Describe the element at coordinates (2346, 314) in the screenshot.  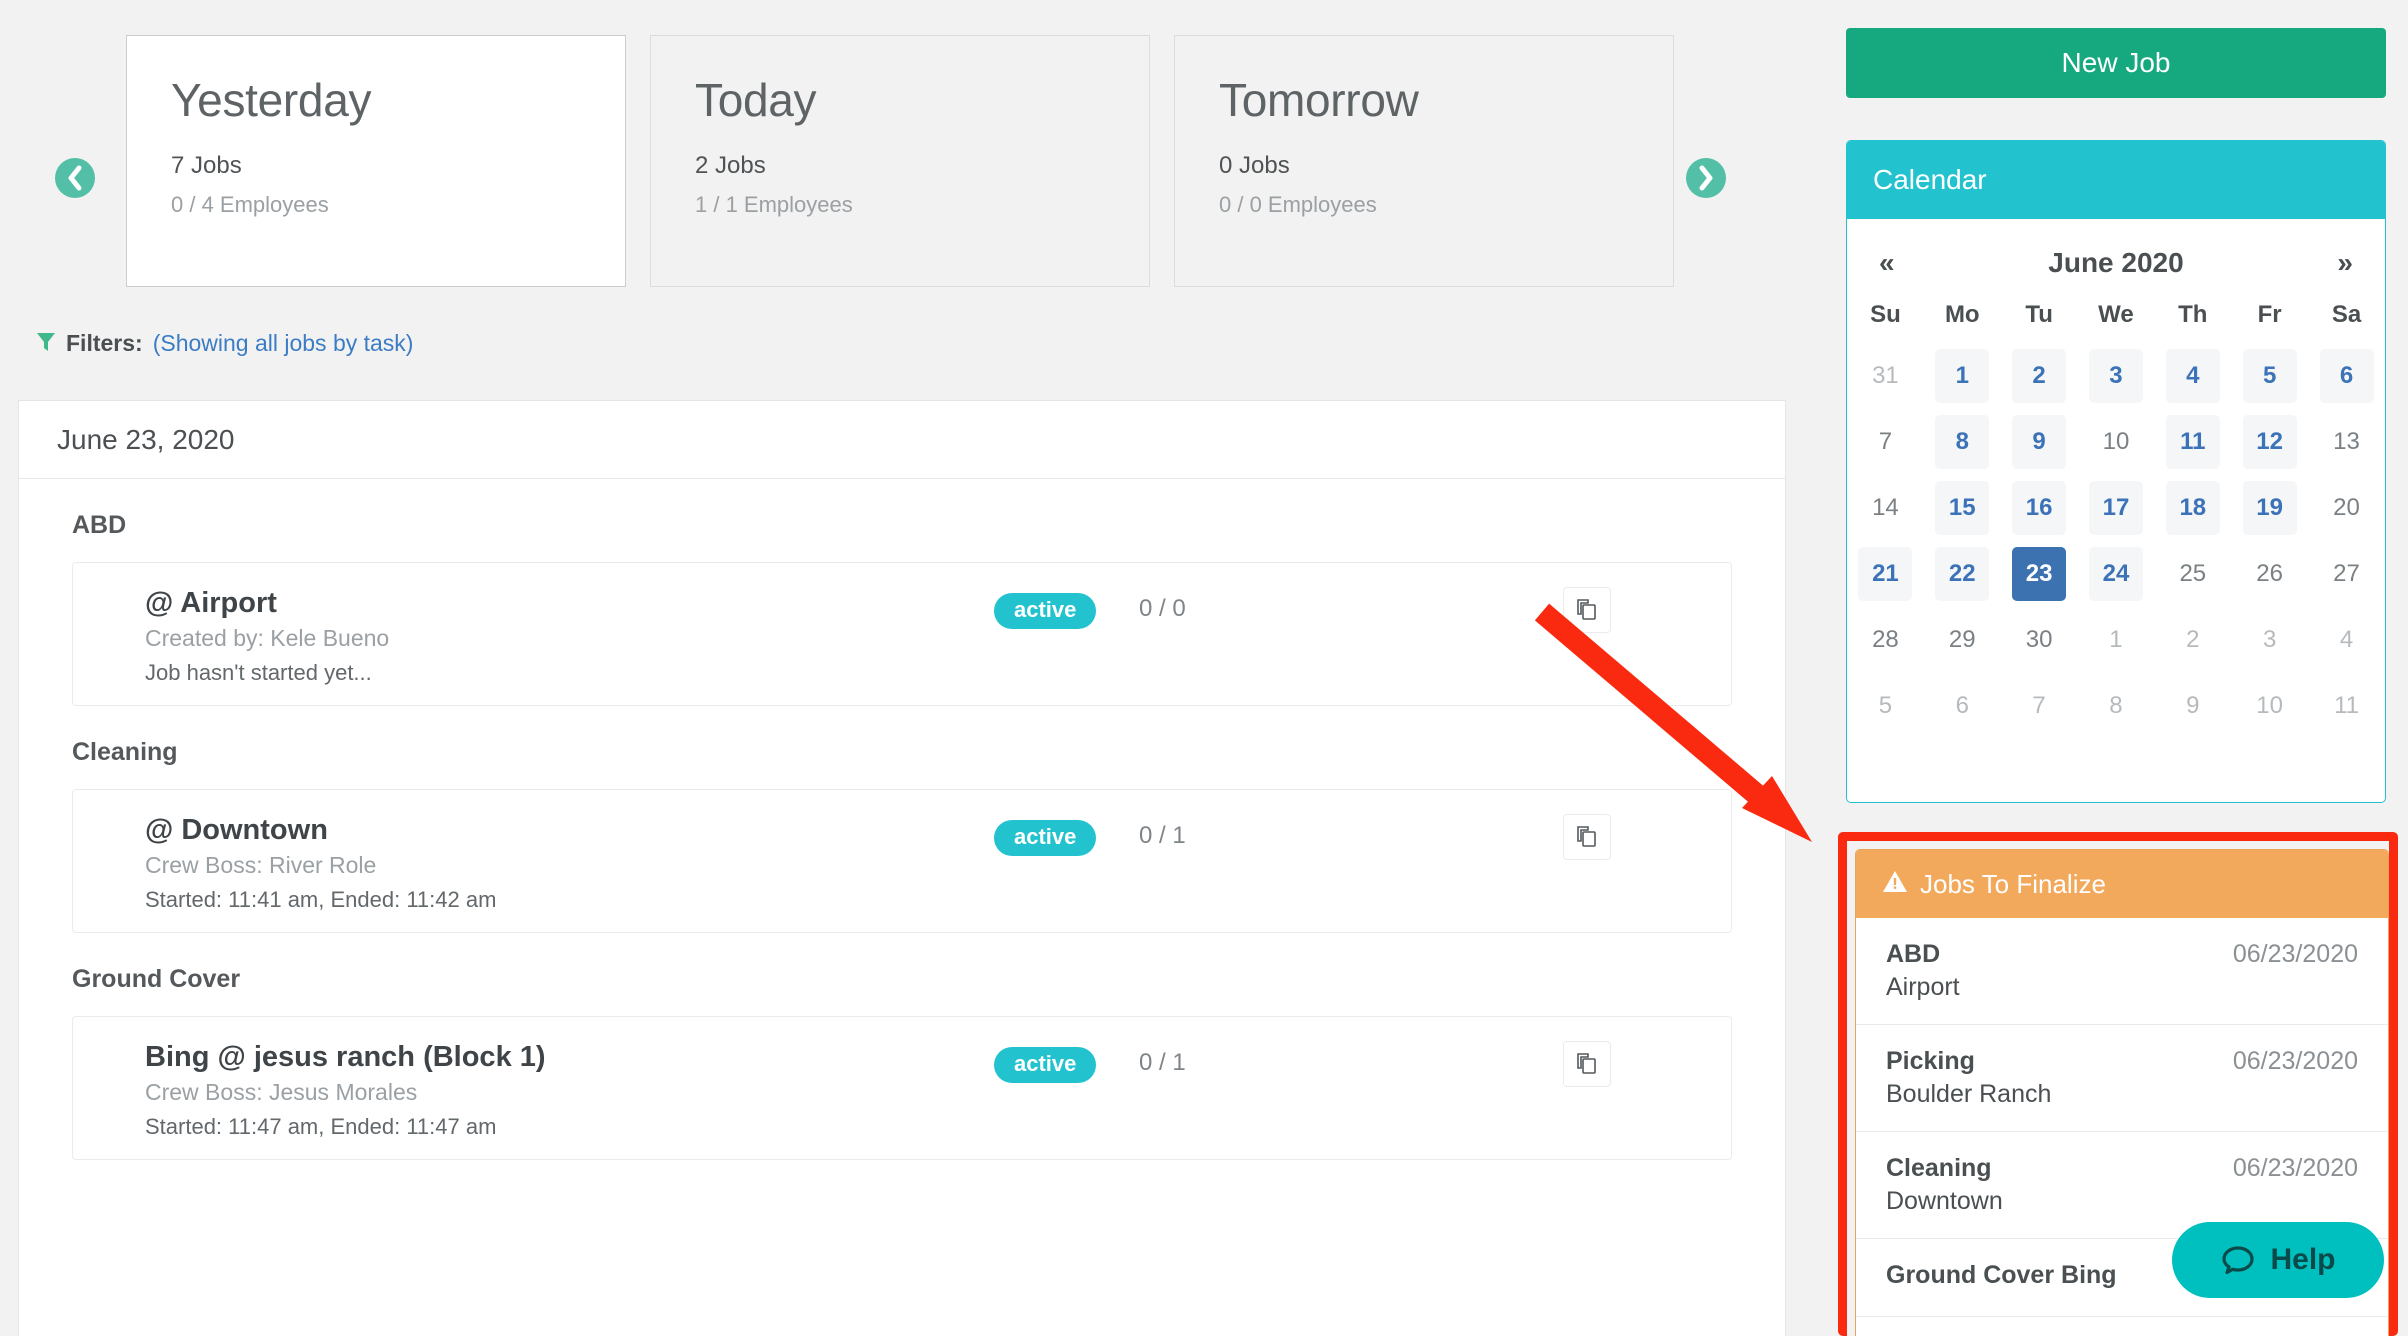
I see `calendar-weekday: Sa` at that location.